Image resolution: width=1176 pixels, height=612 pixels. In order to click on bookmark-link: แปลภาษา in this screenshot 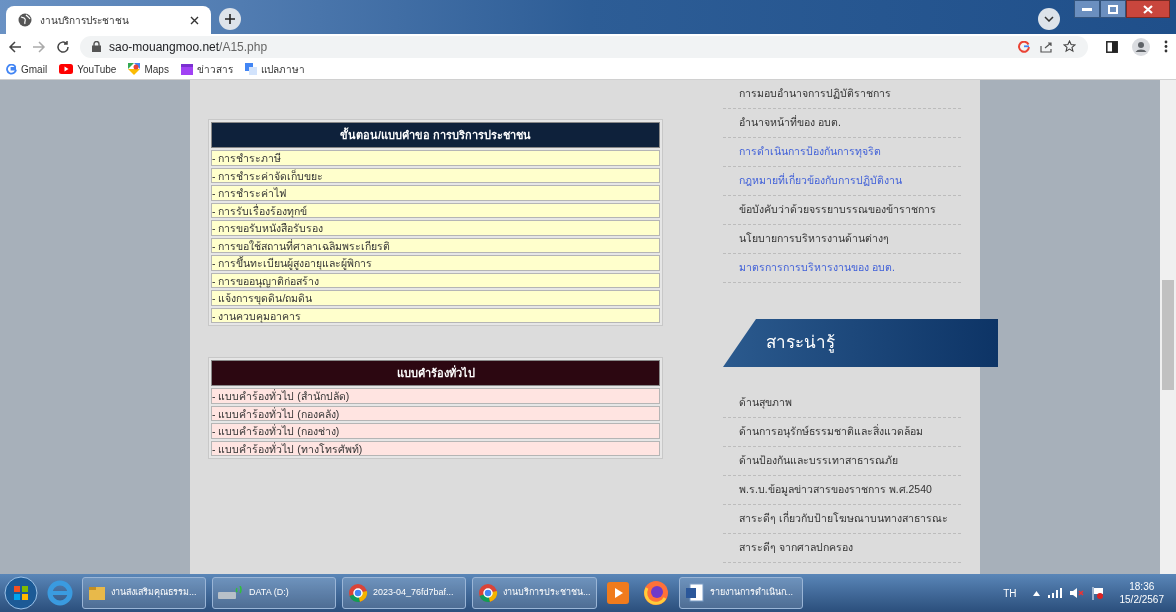, I will do `click(274, 69)`.